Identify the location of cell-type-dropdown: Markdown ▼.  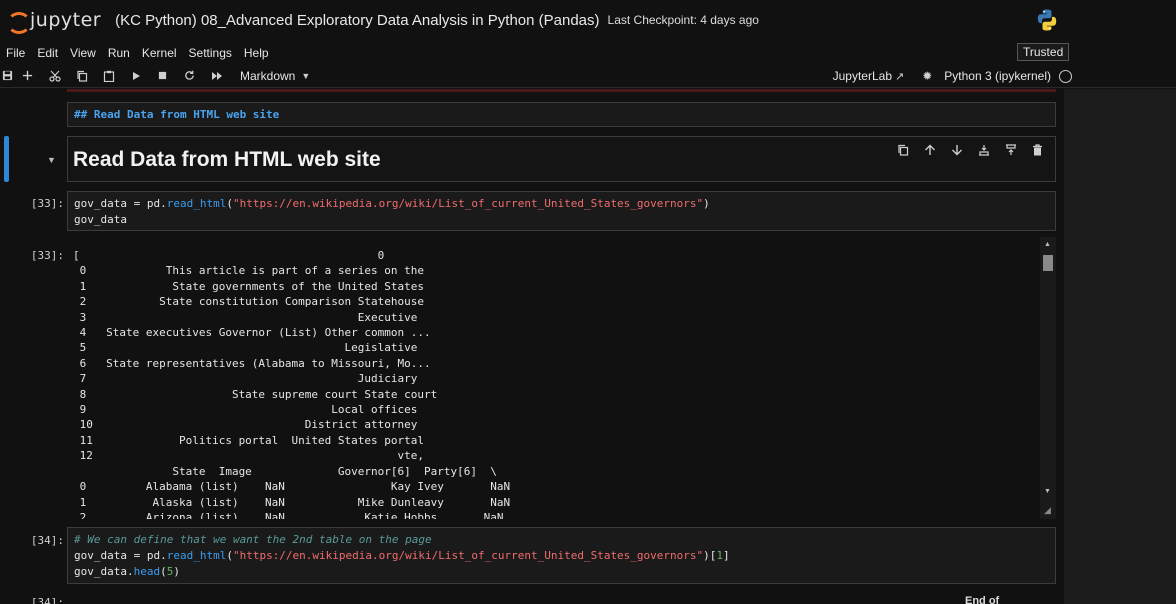
(275, 76).